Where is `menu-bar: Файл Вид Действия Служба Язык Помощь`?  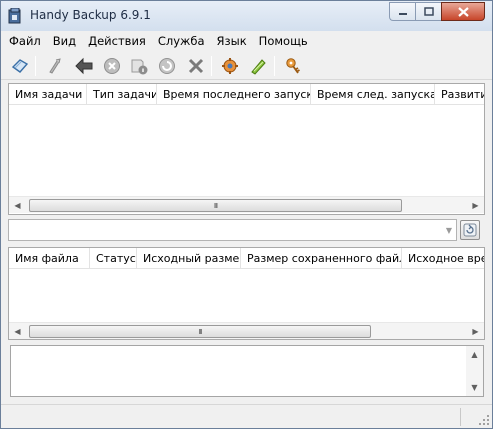 menu-bar: Файл Вид Действия Служба Язык Помощь is located at coordinates (246, 41).